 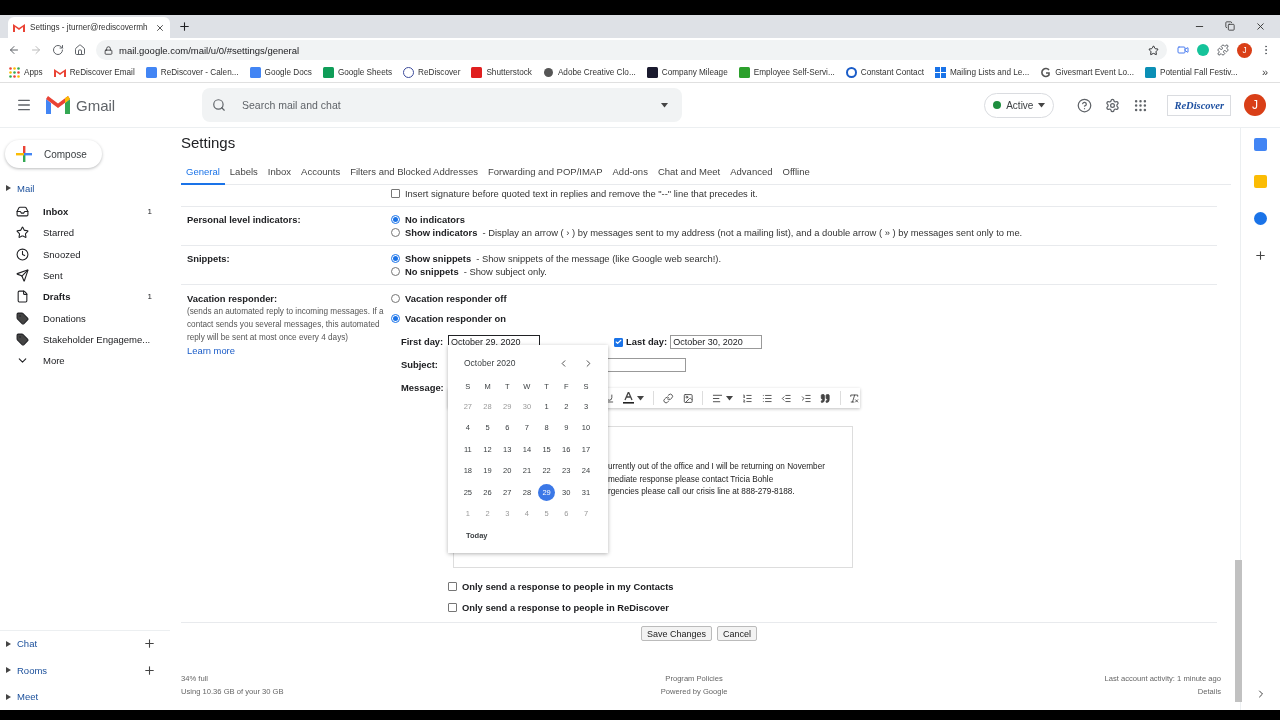 What do you see at coordinates (203, 172) in the screenshot?
I see `settings-tab: General` at bounding box center [203, 172].